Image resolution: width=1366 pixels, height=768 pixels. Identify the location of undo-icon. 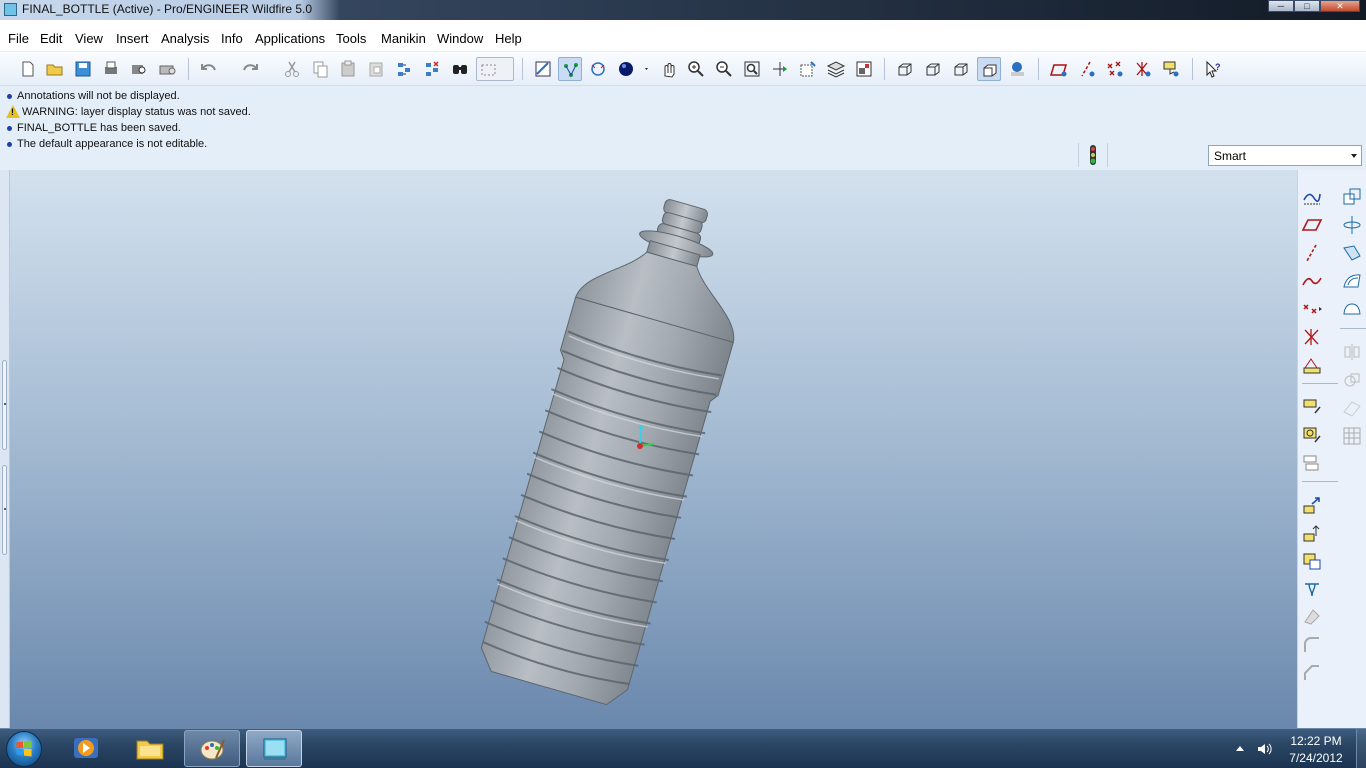
(209, 69).